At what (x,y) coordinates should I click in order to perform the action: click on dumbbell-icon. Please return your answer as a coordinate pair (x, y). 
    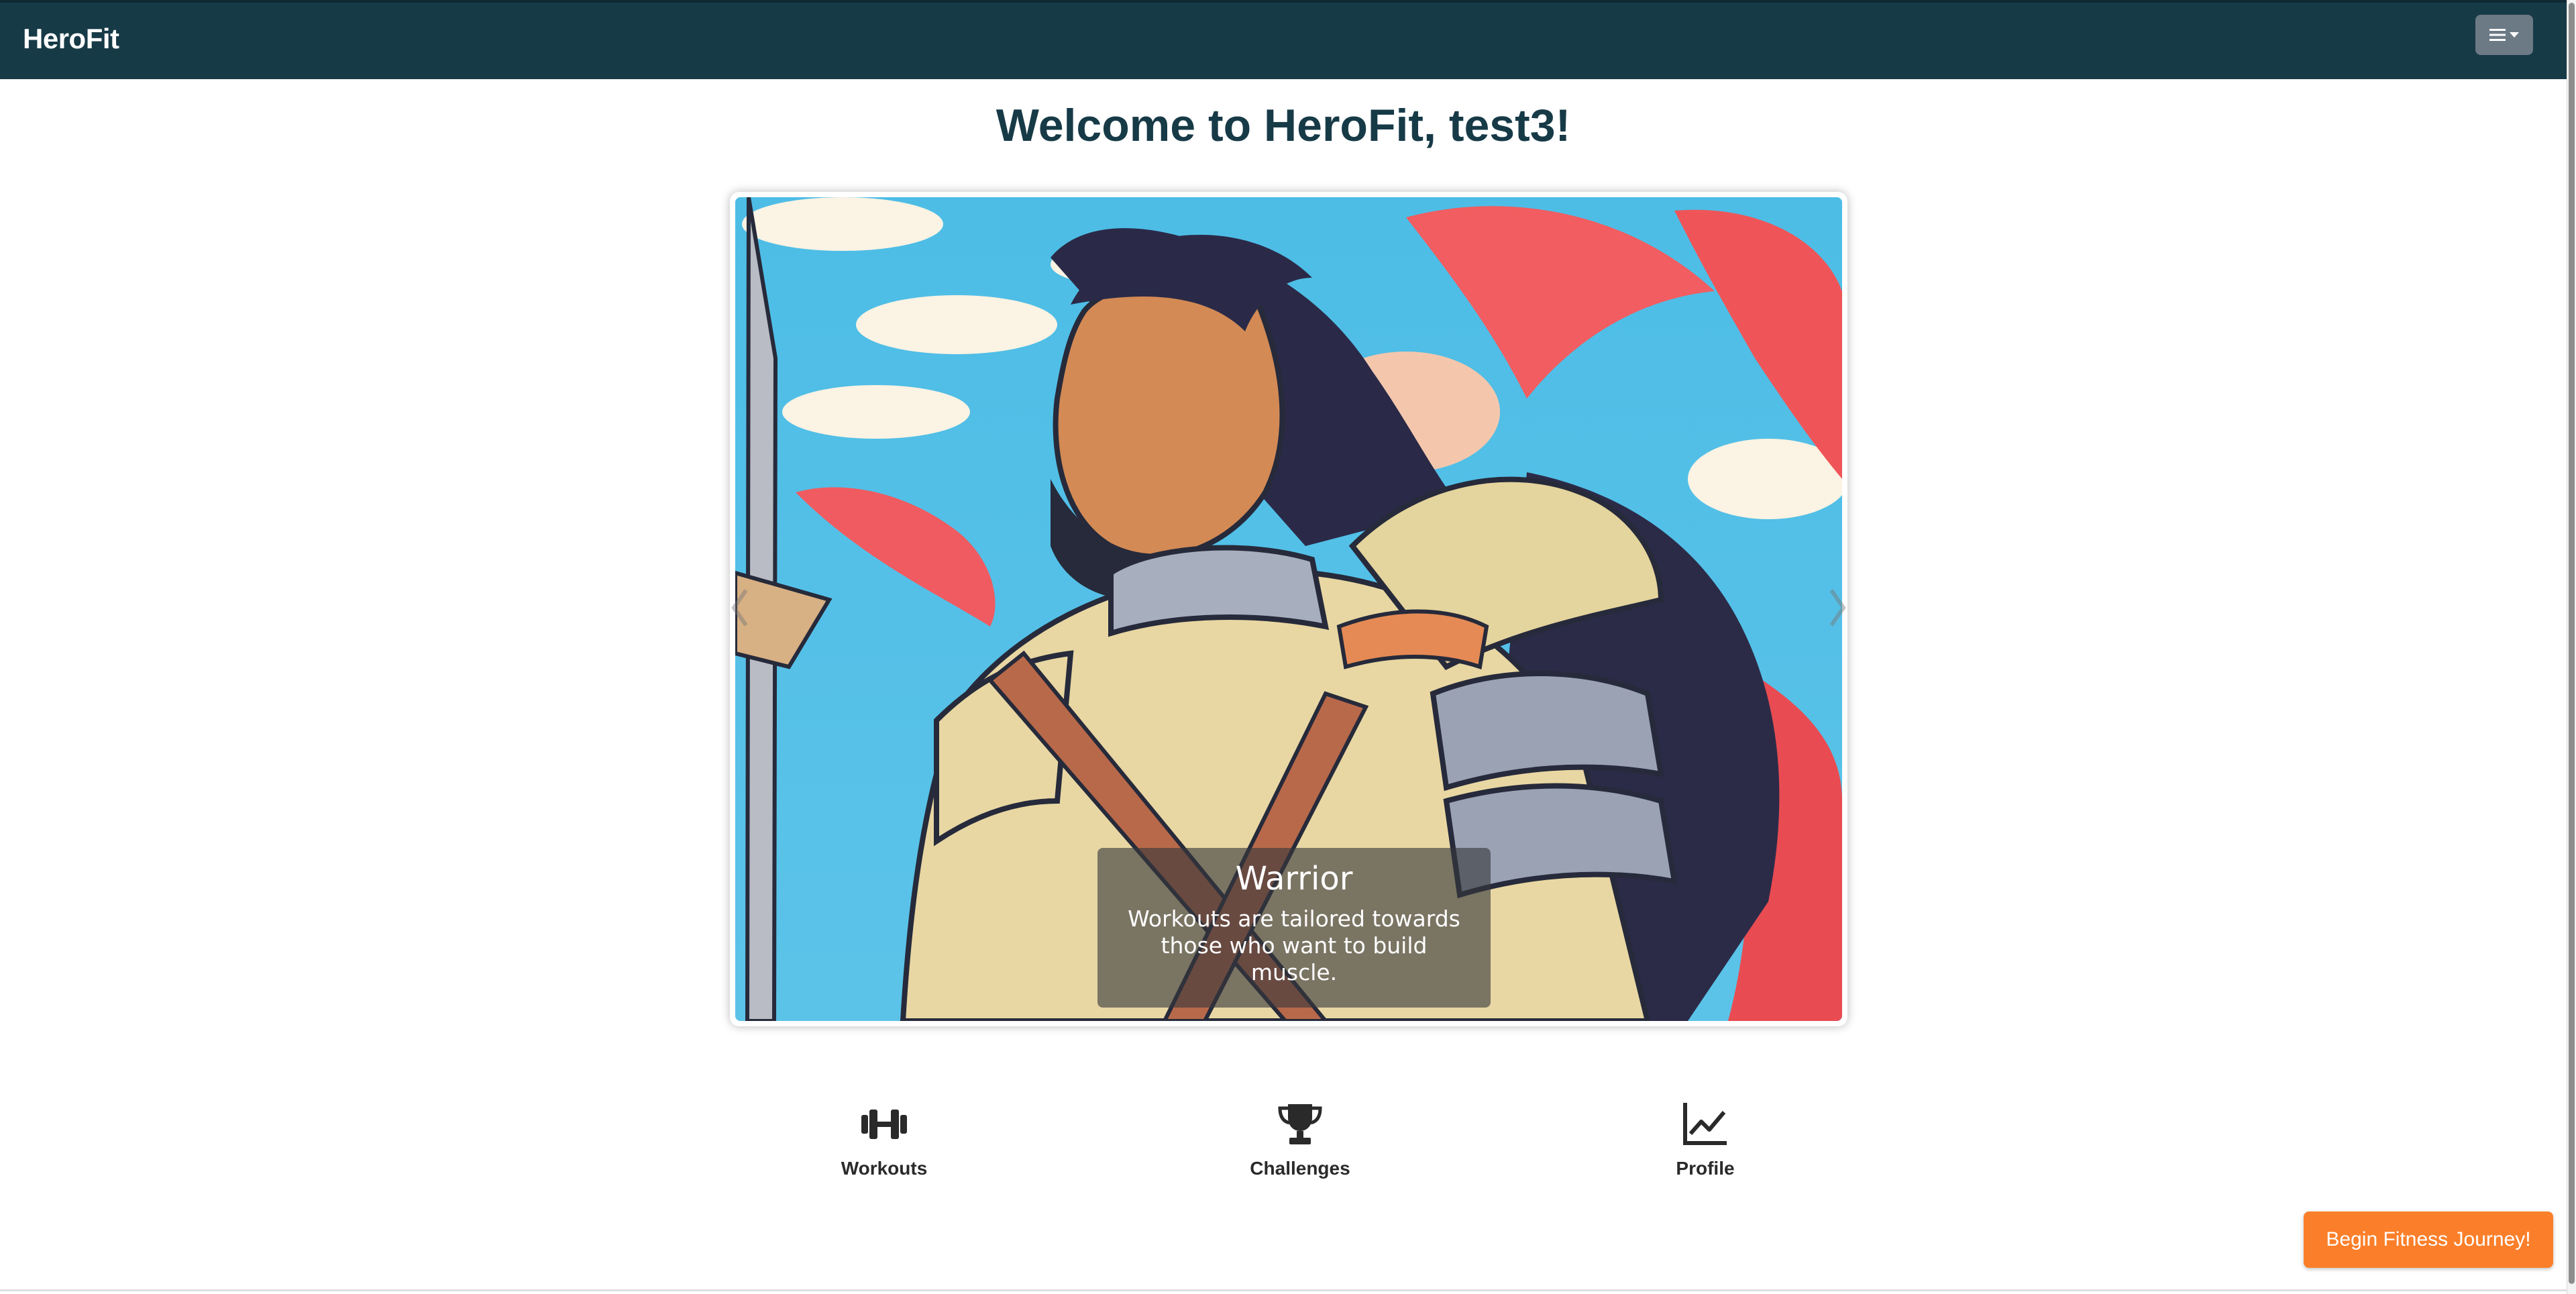
    Looking at the image, I should click on (884, 1124).